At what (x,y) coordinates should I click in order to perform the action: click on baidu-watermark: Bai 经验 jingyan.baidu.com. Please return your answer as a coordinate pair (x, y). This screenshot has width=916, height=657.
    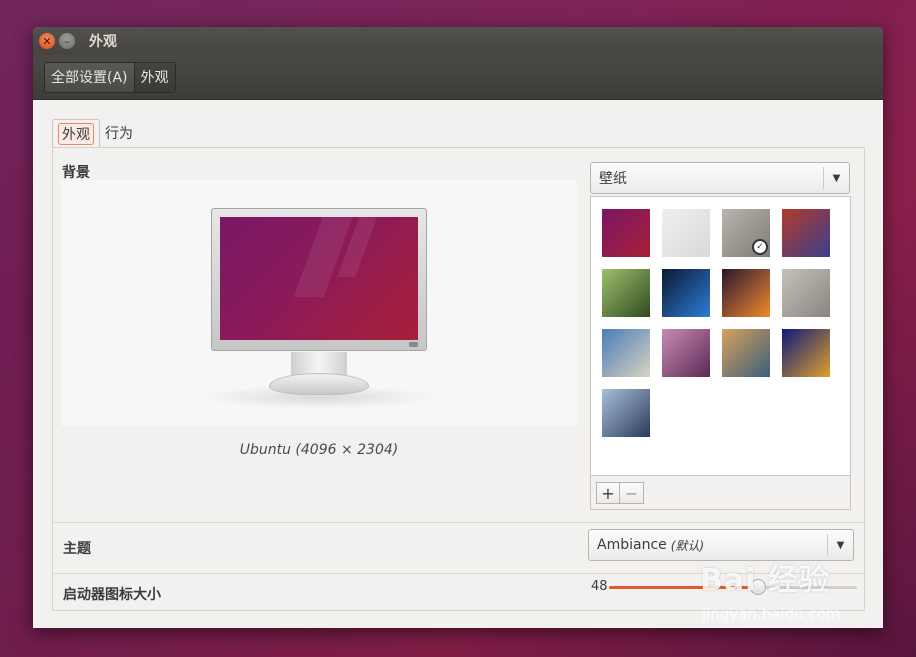
    Looking at the image, I should click on (800, 595).